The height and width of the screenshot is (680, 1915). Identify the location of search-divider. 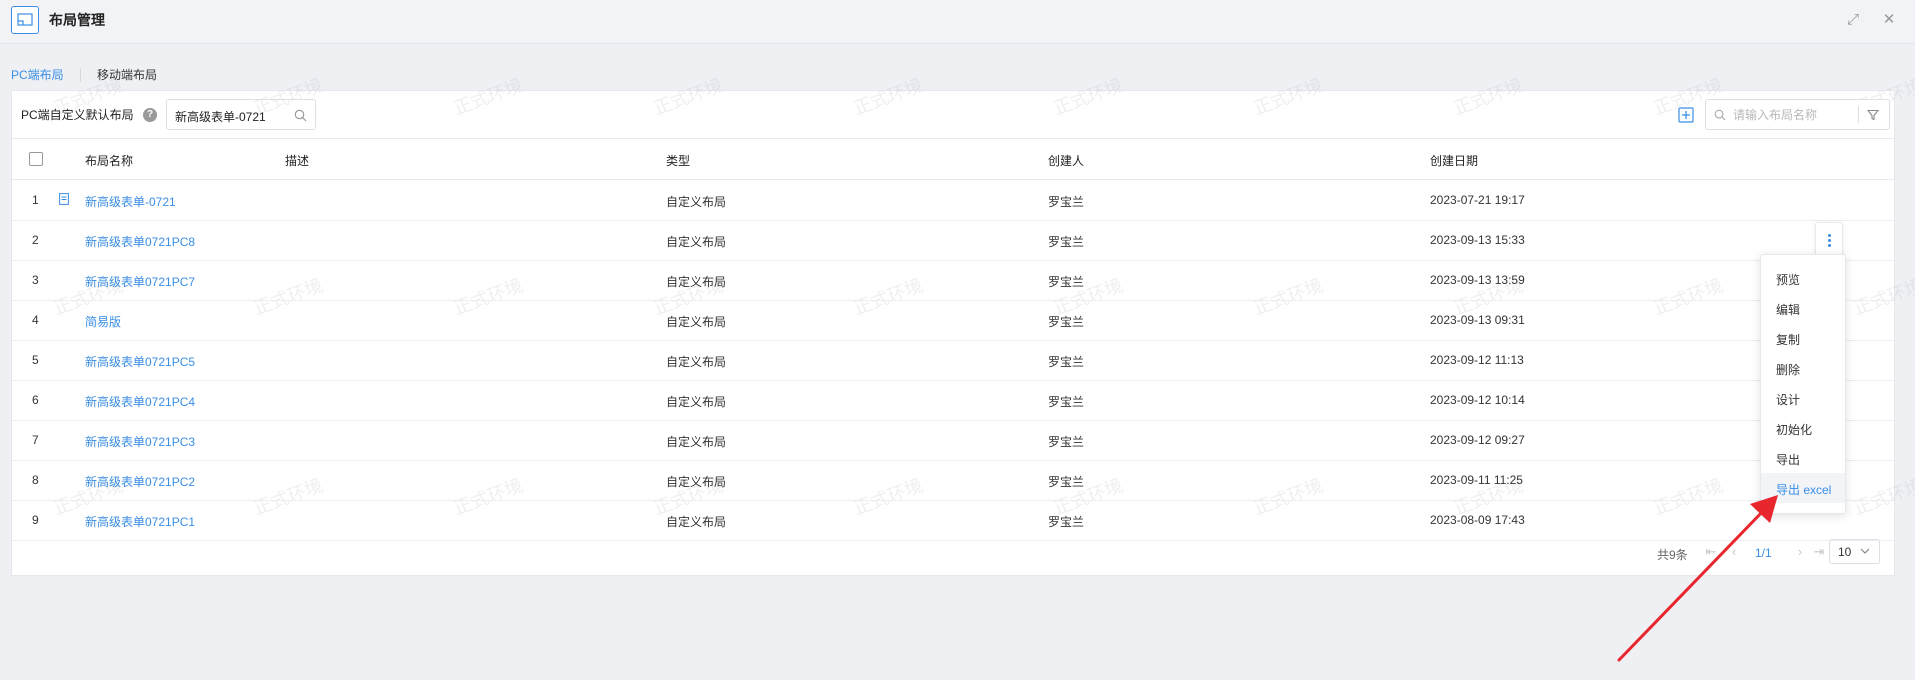
(1858, 114).